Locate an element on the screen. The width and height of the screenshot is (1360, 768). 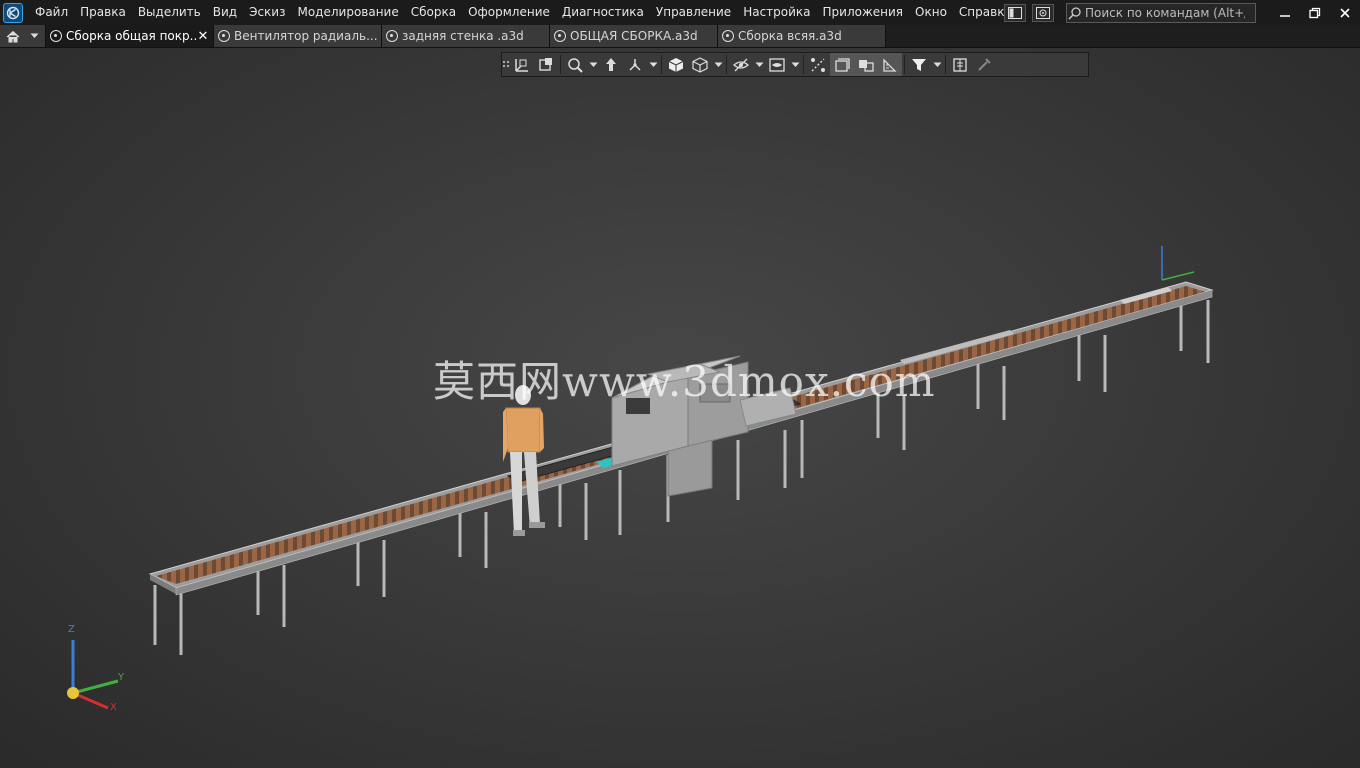
display-style-dropdown is located at coordinates (718, 64).